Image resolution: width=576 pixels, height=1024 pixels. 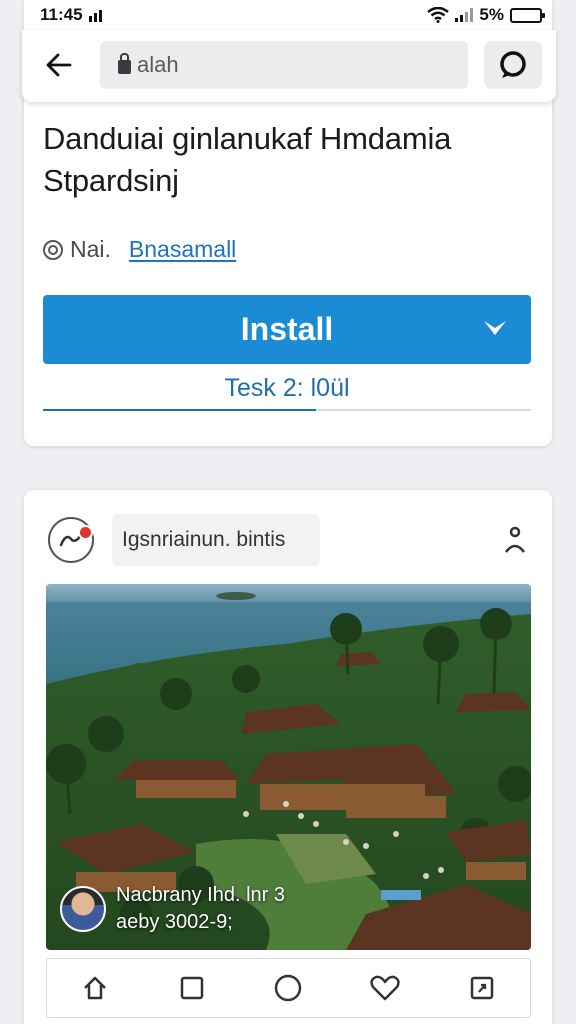 I want to click on cellular-icon, so click(x=464, y=15).